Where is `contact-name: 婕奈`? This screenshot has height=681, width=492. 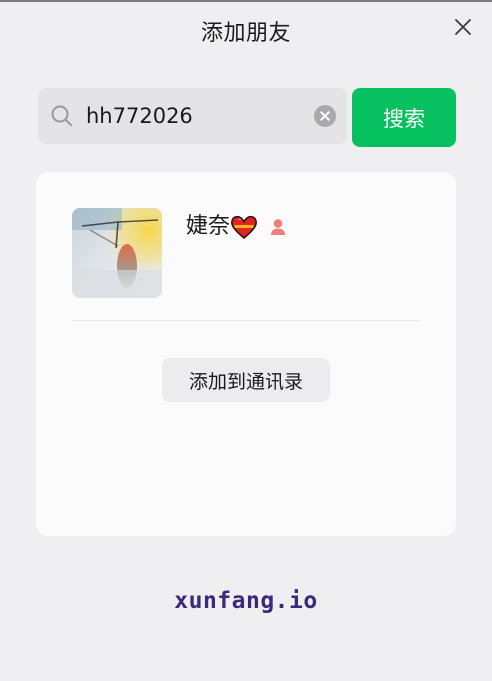 contact-name: 婕奈 is located at coordinates (208, 226).